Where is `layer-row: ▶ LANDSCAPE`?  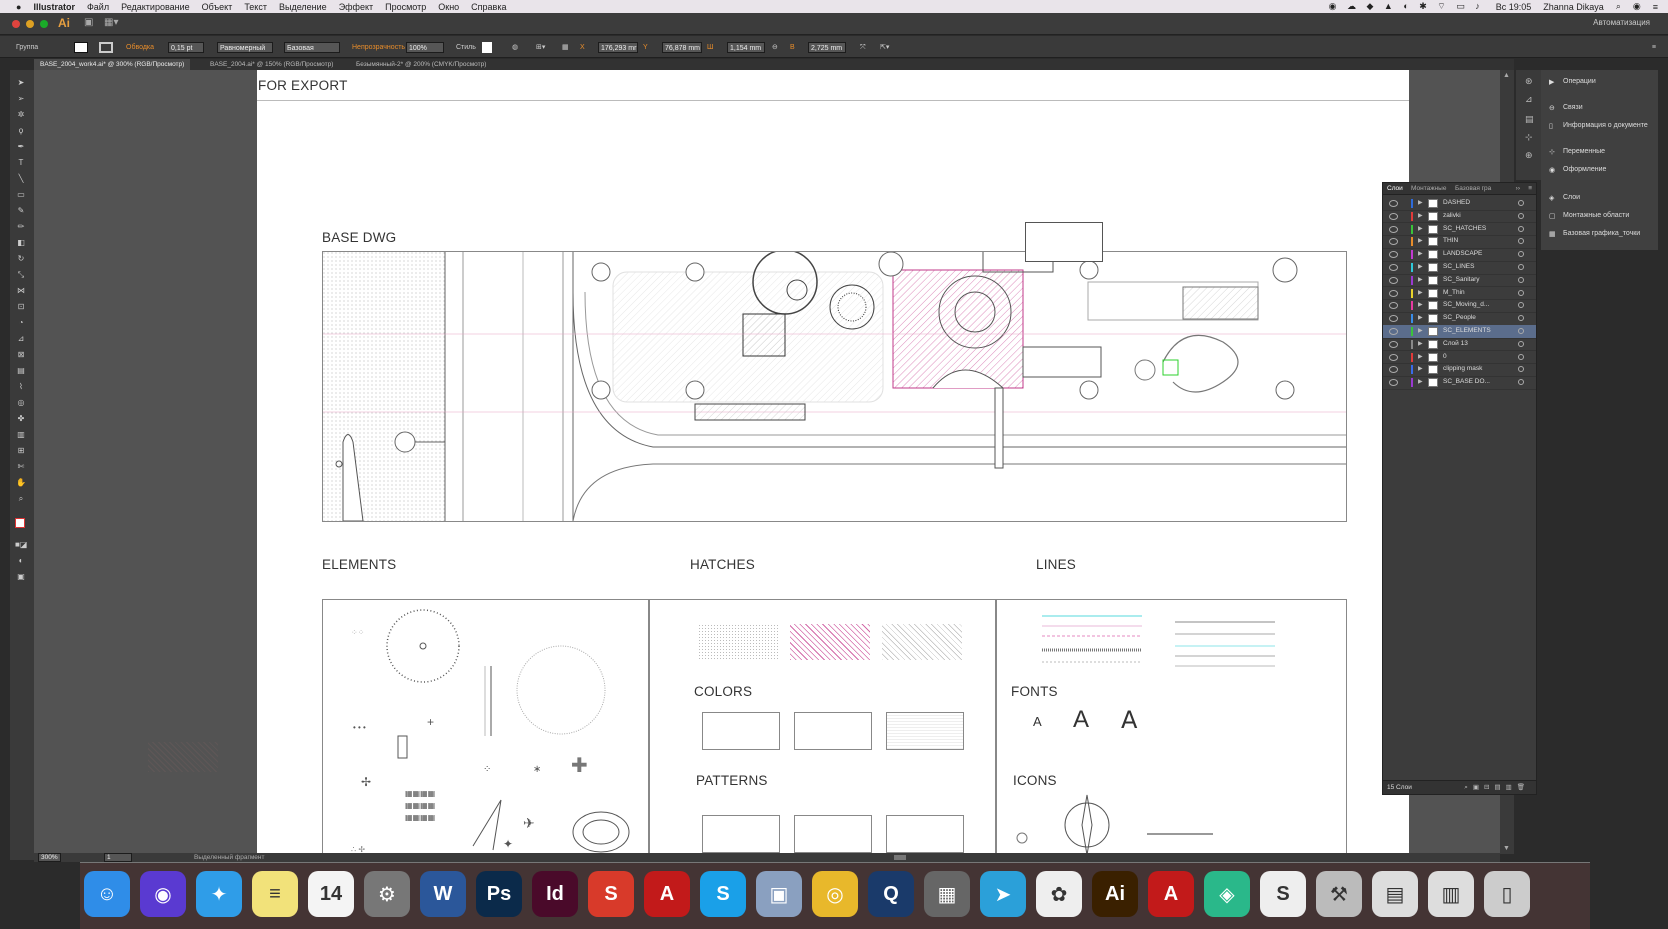 layer-row: ▶ LANDSCAPE is located at coordinates (1459, 255).